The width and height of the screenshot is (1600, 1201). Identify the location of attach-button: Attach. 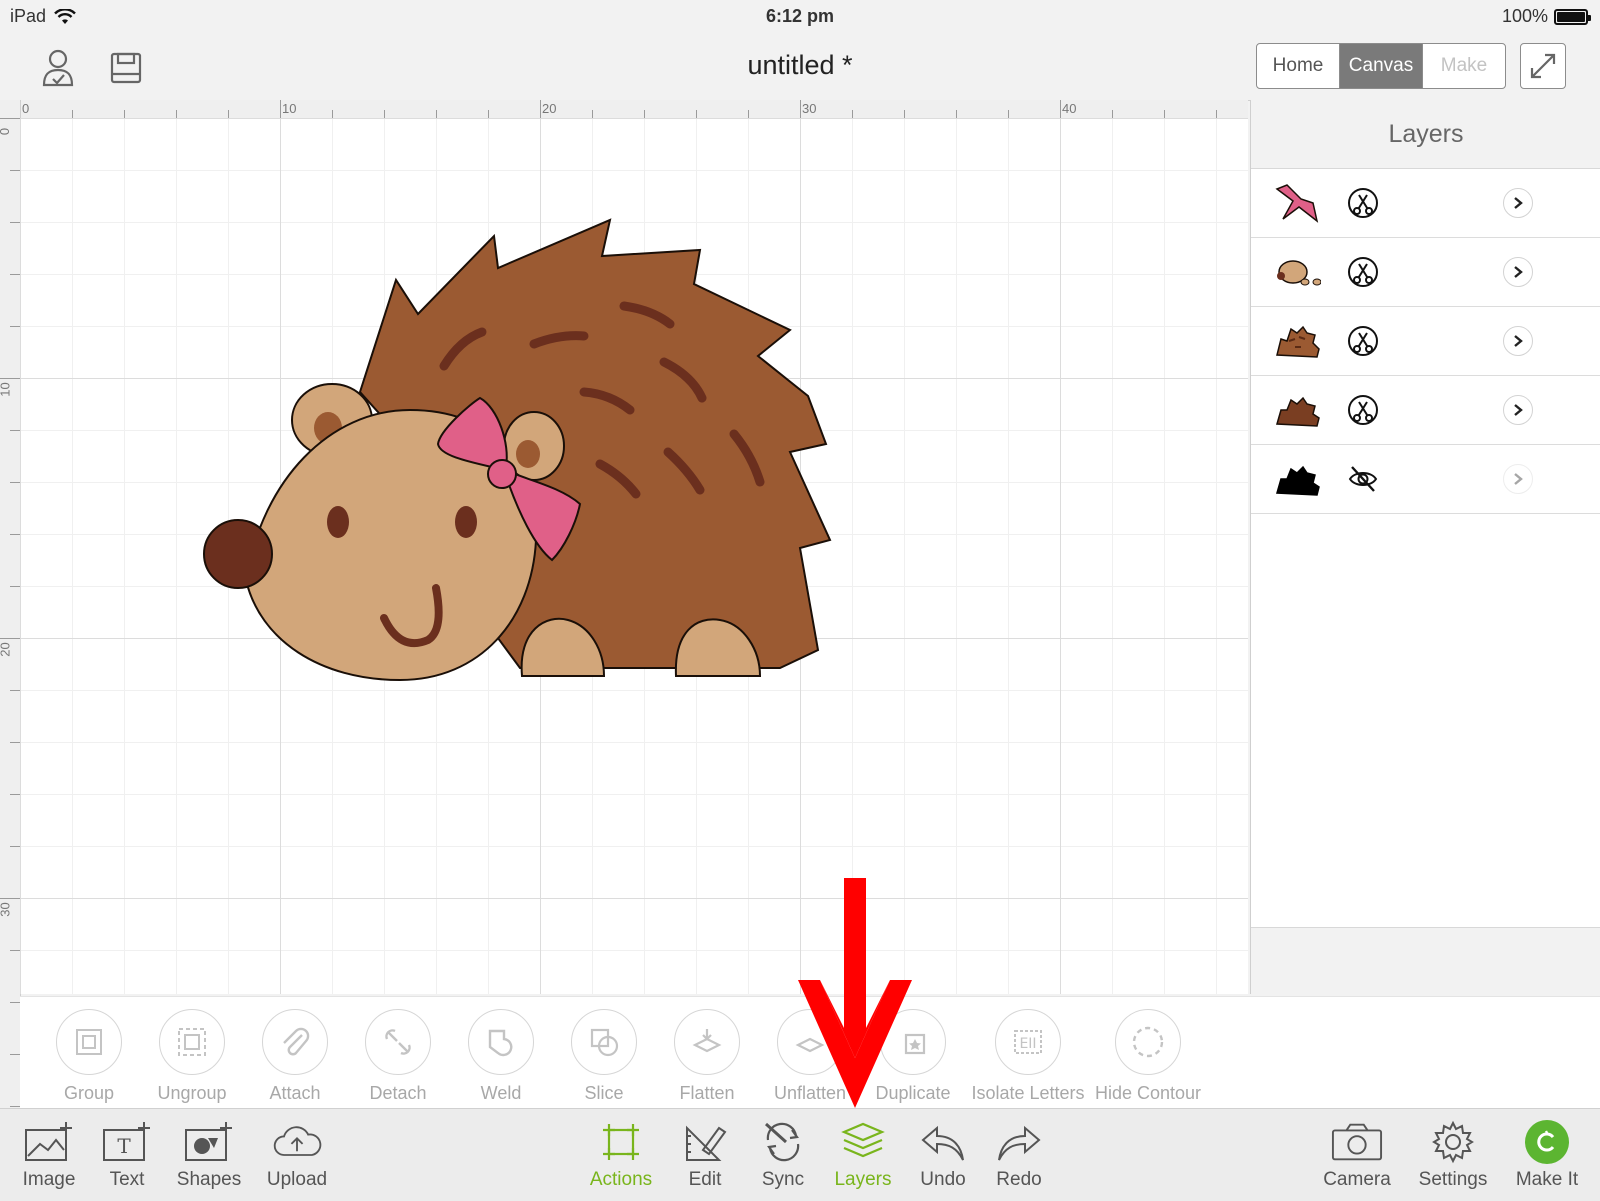
(295, 1056).